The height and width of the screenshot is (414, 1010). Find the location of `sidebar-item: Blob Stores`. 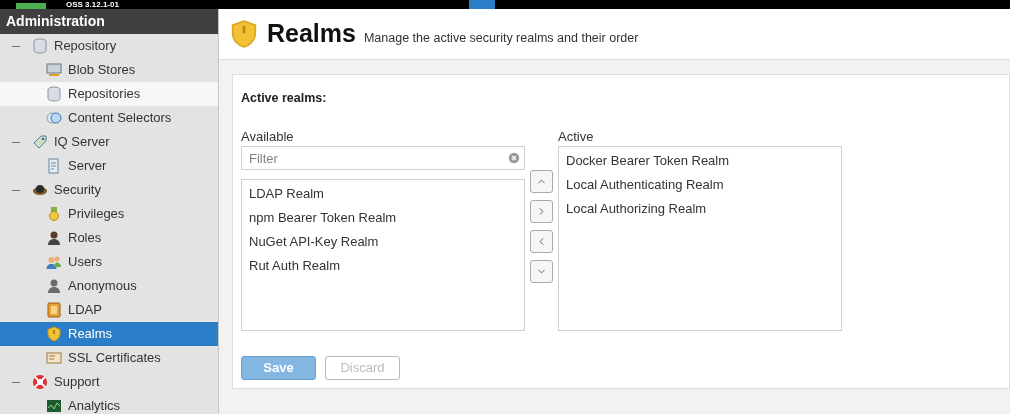

sidebar-item: Blob Stores is located at coordinates (109, 70).